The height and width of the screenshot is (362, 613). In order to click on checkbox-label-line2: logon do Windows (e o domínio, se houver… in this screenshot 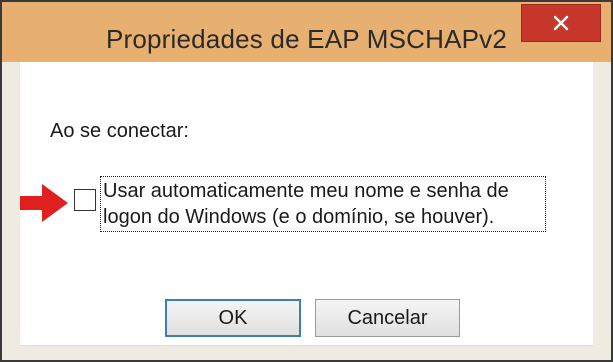, I will do `click(299, 217)`.